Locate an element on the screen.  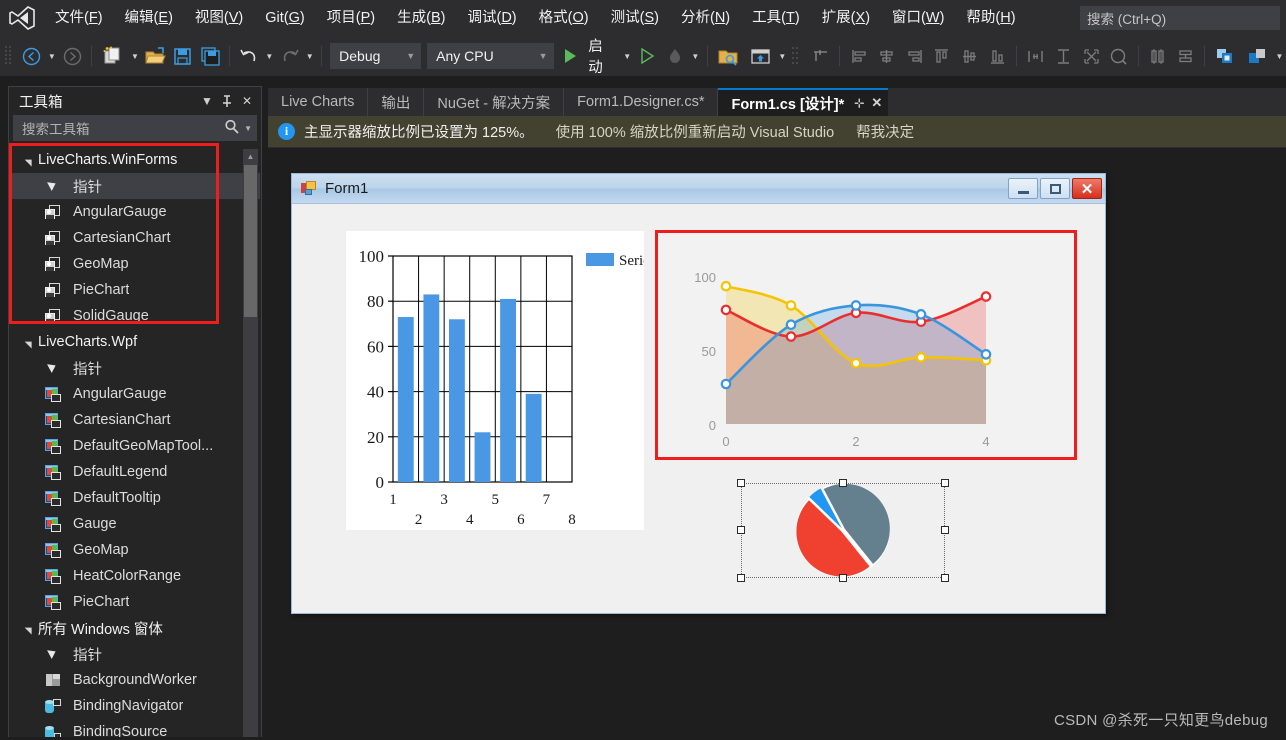
make-same-width-button is located at coordinates (1036, 56).